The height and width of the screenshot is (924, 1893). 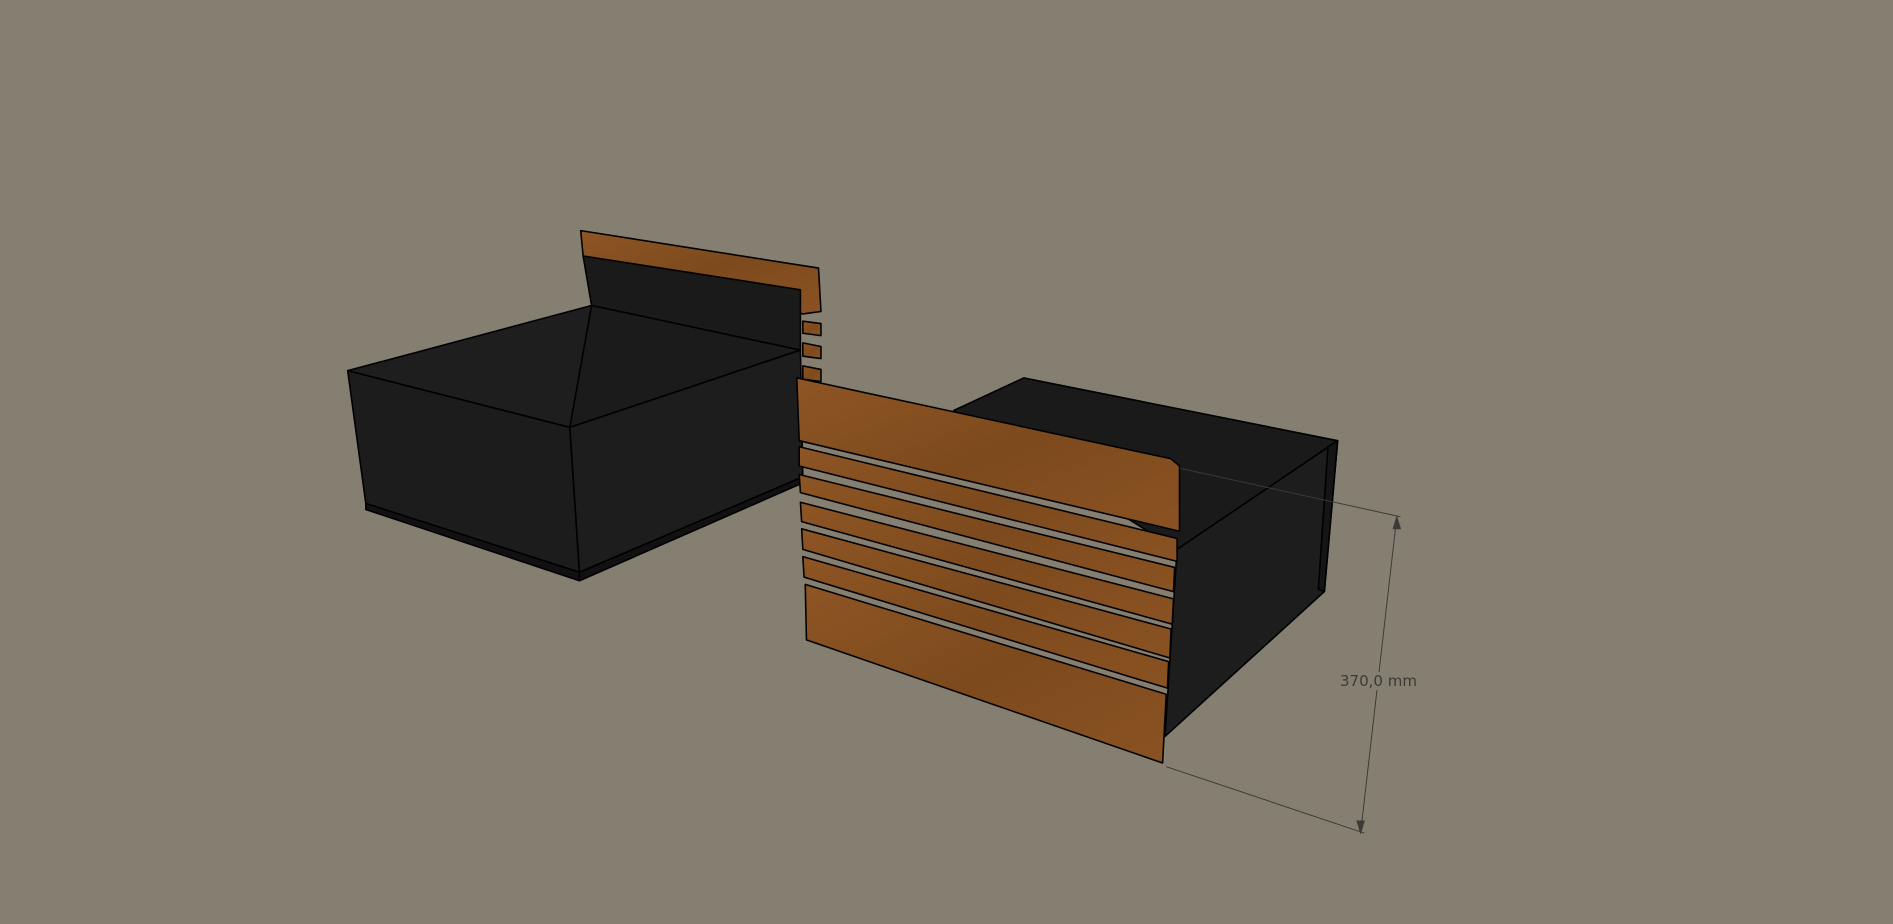 What do you see at coordinates (575, 418) in the screenshot?
I see `left-drawer-box` at bounding box center [575, 418].